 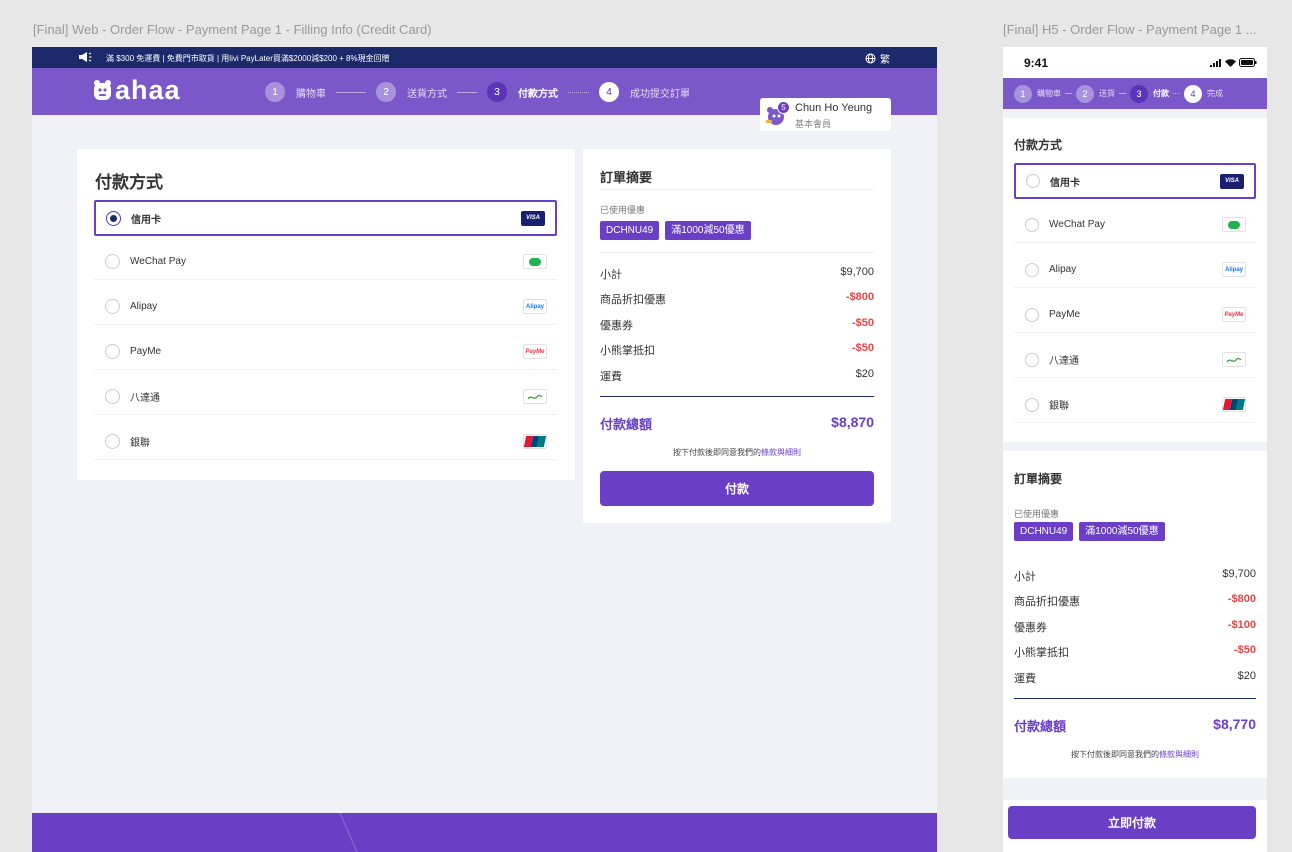 I want to click on user-account-card: 5 Chun Ho Yeung 基本會員, so click(x=825, y=114).